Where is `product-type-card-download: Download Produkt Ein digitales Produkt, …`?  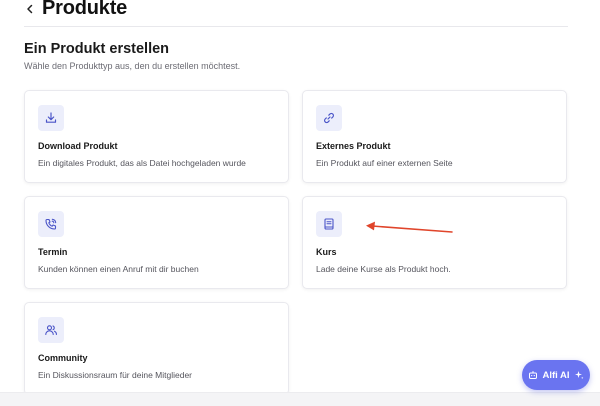
product-type-card-download: Download Produkt Ein digitales Produkt, … is located at coordinates (156, 136).